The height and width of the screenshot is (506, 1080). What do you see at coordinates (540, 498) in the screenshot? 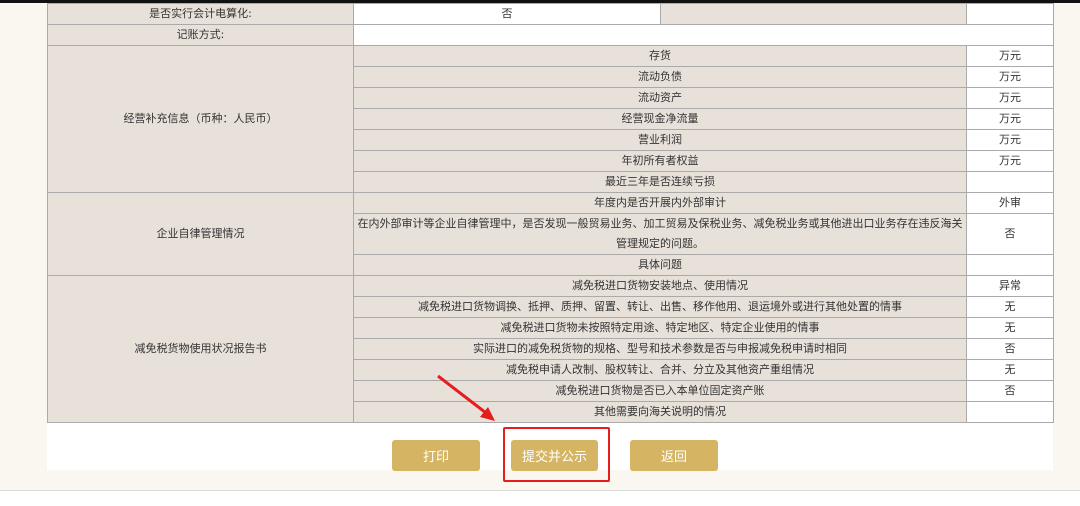
I see `footer` at bounding box center [540, 498].